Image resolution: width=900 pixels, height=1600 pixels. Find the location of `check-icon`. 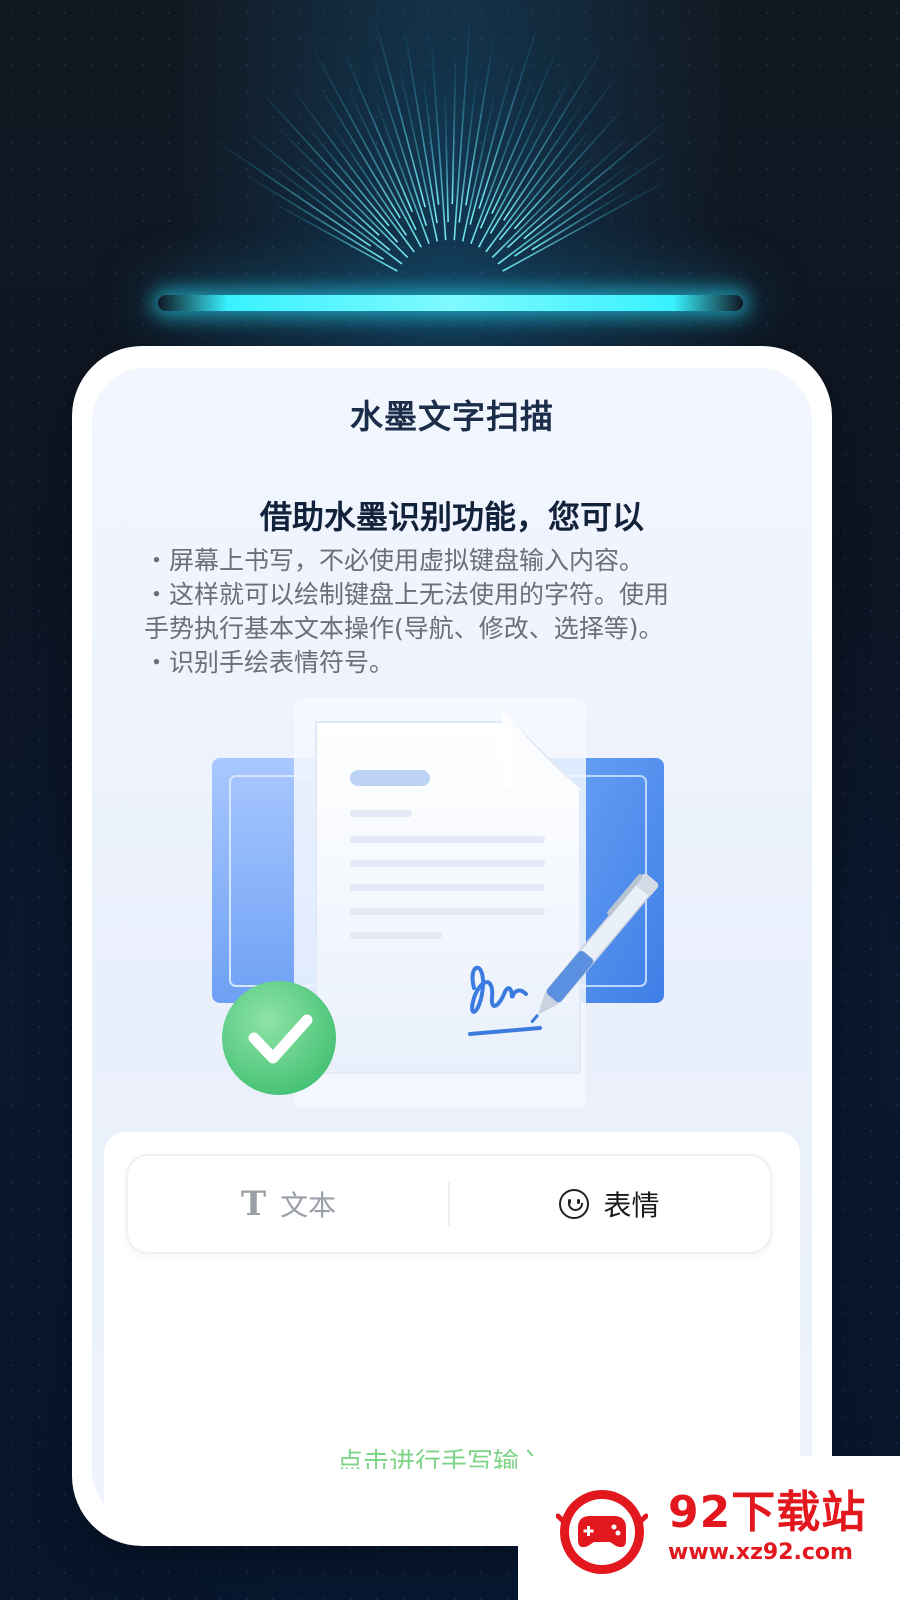

check-icon is located at coordinates (279, 1038).